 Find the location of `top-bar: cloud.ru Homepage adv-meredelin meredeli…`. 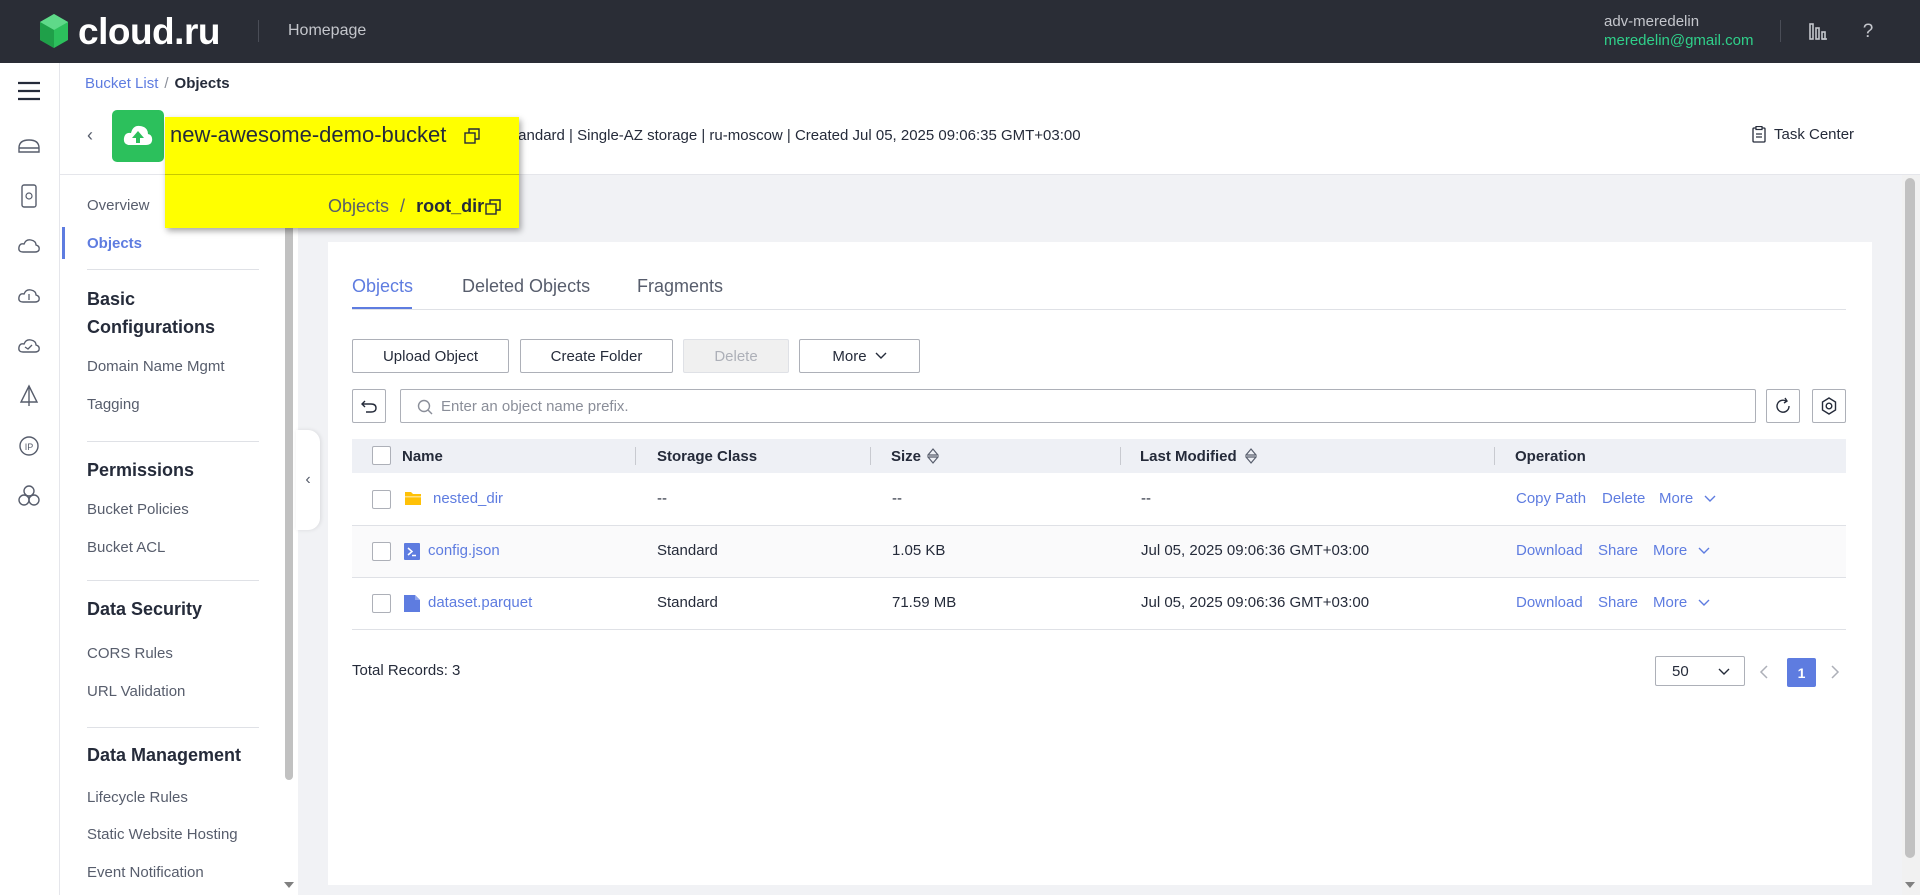

top-bar: cloud.ru Homepage adv-meredelin meredeli… is located at coordinates (960, 31).